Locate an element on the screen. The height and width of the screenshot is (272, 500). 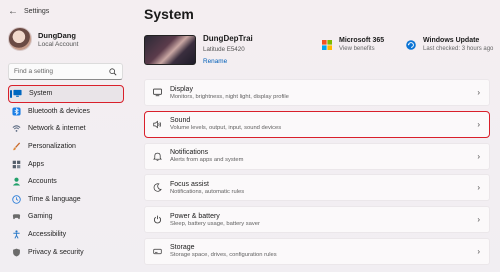
accessibility-icon is located at coordinates (16, 234).